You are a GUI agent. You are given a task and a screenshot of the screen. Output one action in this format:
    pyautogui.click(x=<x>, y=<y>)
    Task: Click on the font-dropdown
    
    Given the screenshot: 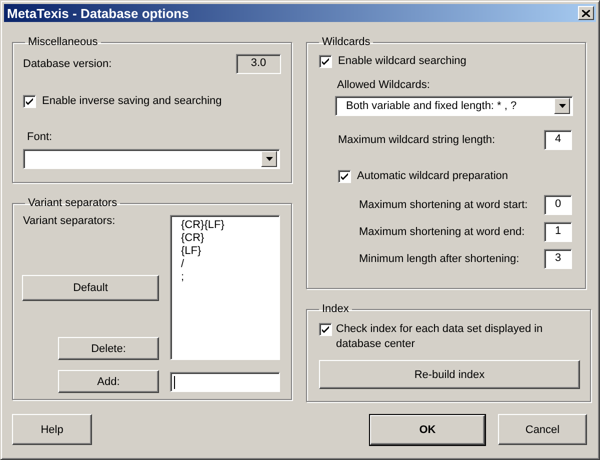 What is the action you would take?
    pyautogui.click(x=151, y=159)
    